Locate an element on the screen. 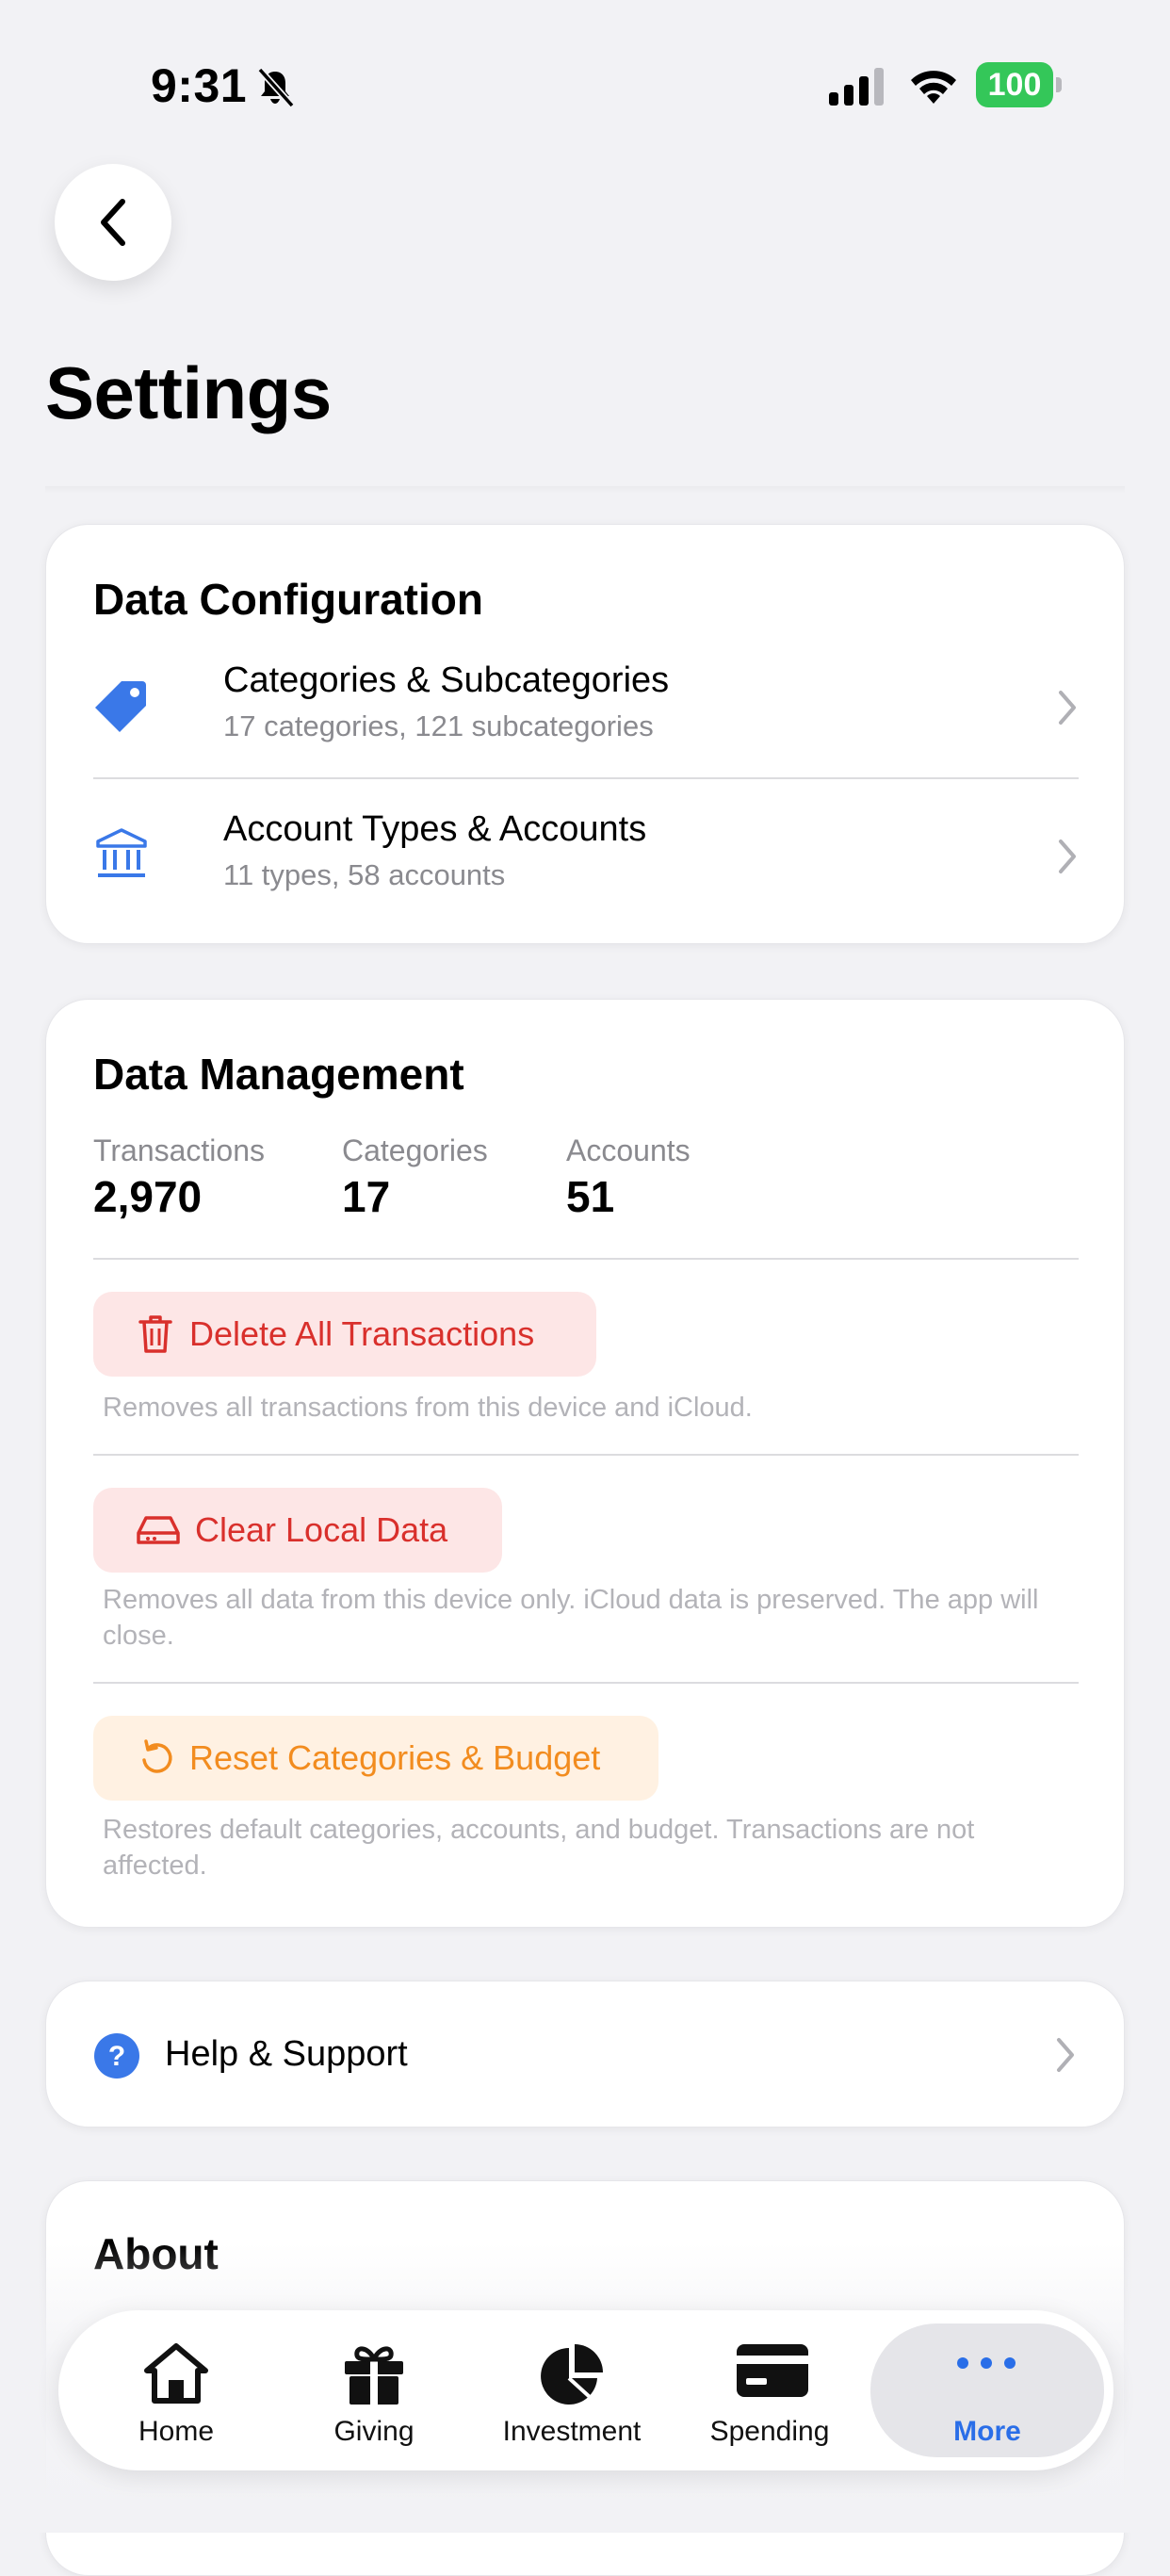  credit-card-icon is located at coordinates (772, 2370).